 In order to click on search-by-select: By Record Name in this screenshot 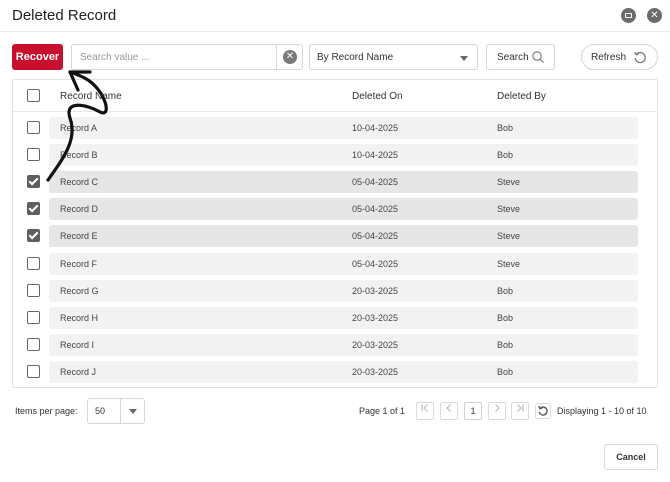, I will do `click(393, 57)`.